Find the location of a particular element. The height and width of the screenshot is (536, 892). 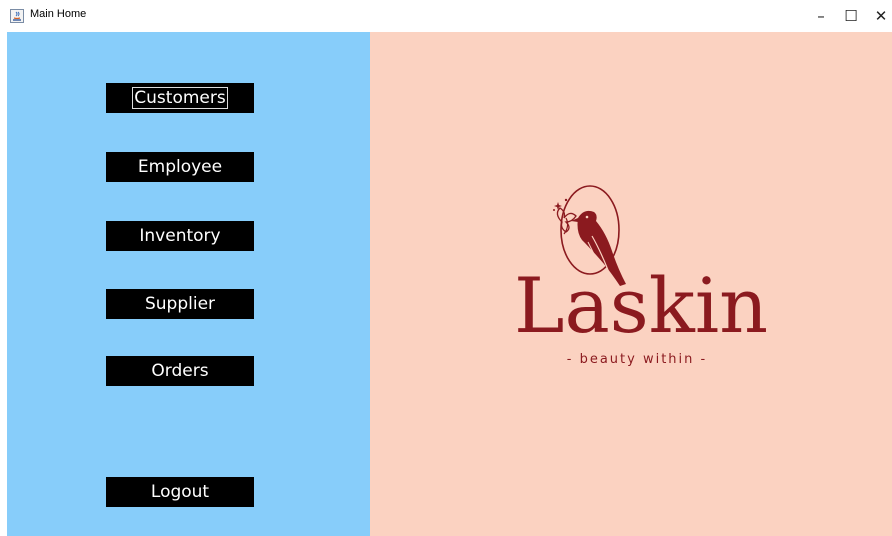

supplier-button-label: Supplier is located at coordinates (180, 304).